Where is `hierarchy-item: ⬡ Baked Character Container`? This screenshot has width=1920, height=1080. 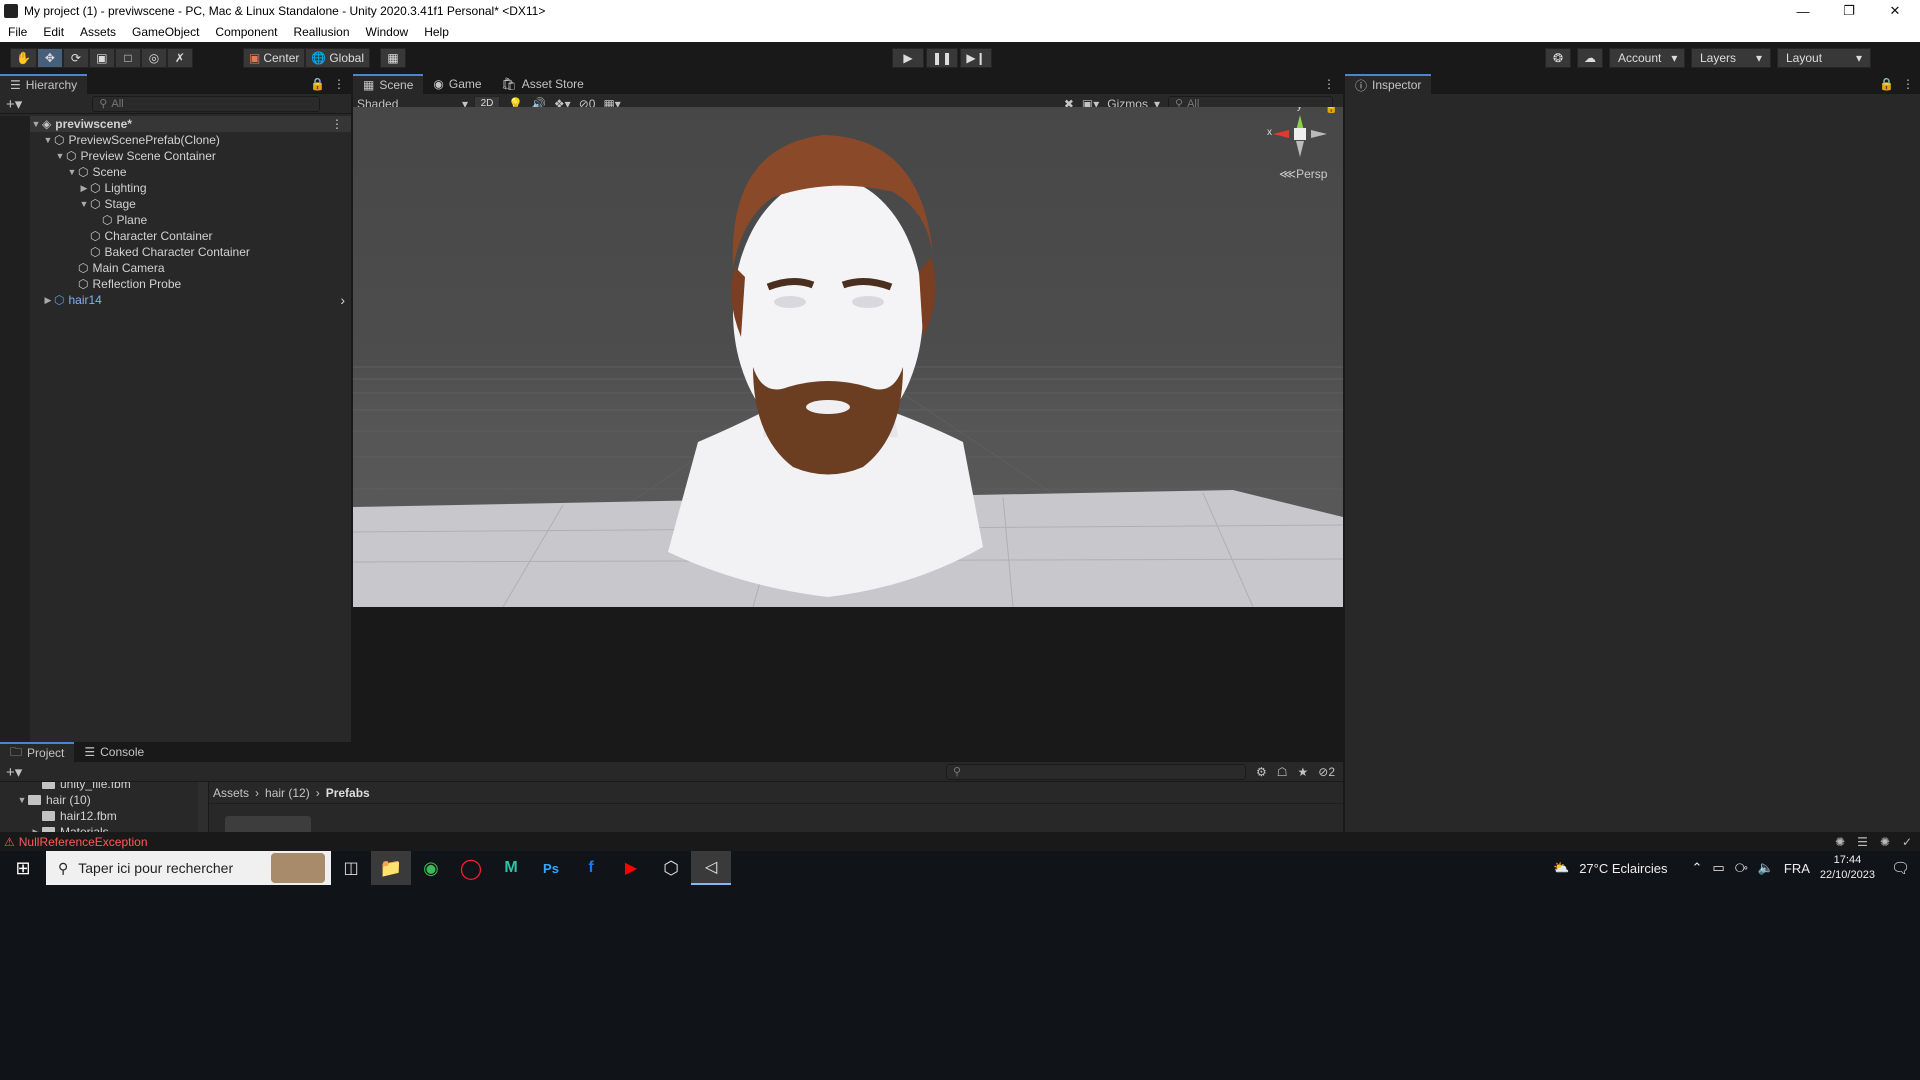
hierarchy-item: ⬡ Baked Character Container is located at coordinates (175, 252).